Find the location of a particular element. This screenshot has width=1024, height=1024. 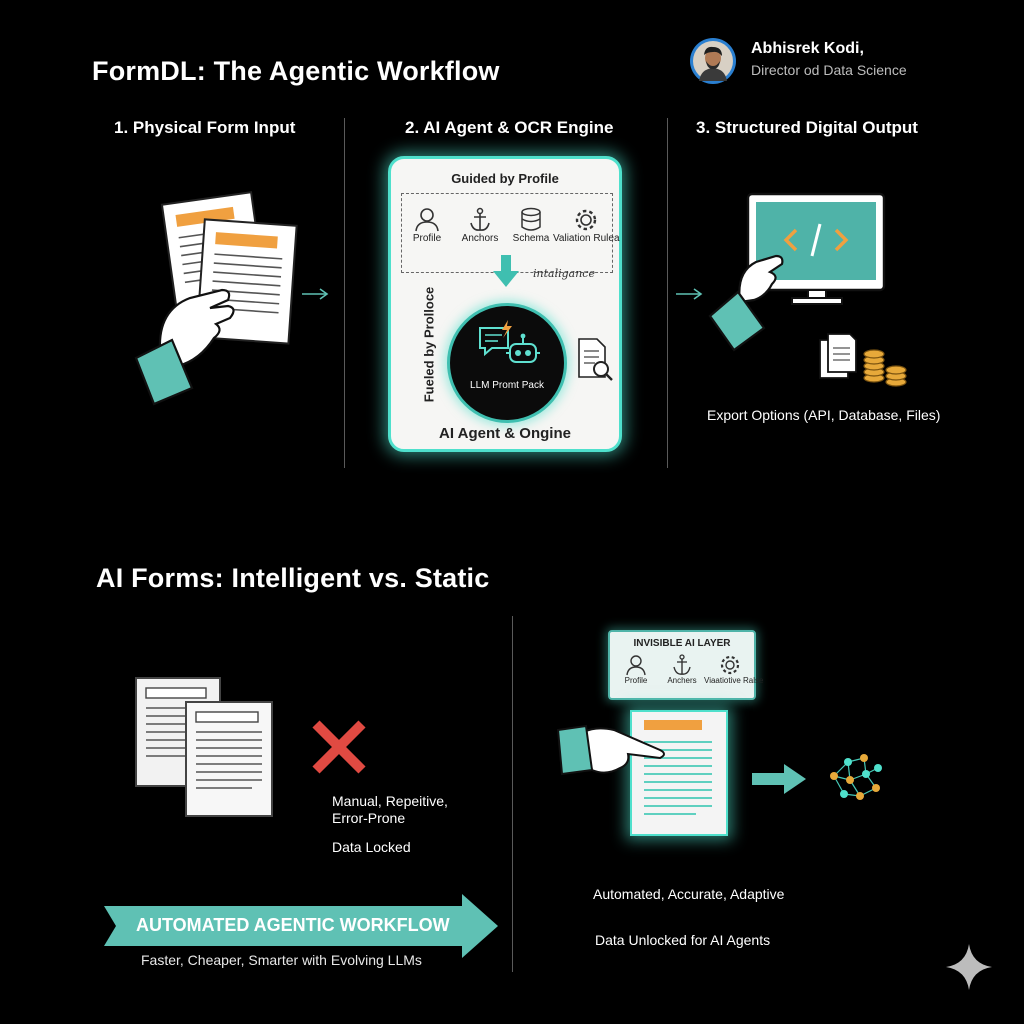

author-photo-icon is located at coordinates (713, 61).